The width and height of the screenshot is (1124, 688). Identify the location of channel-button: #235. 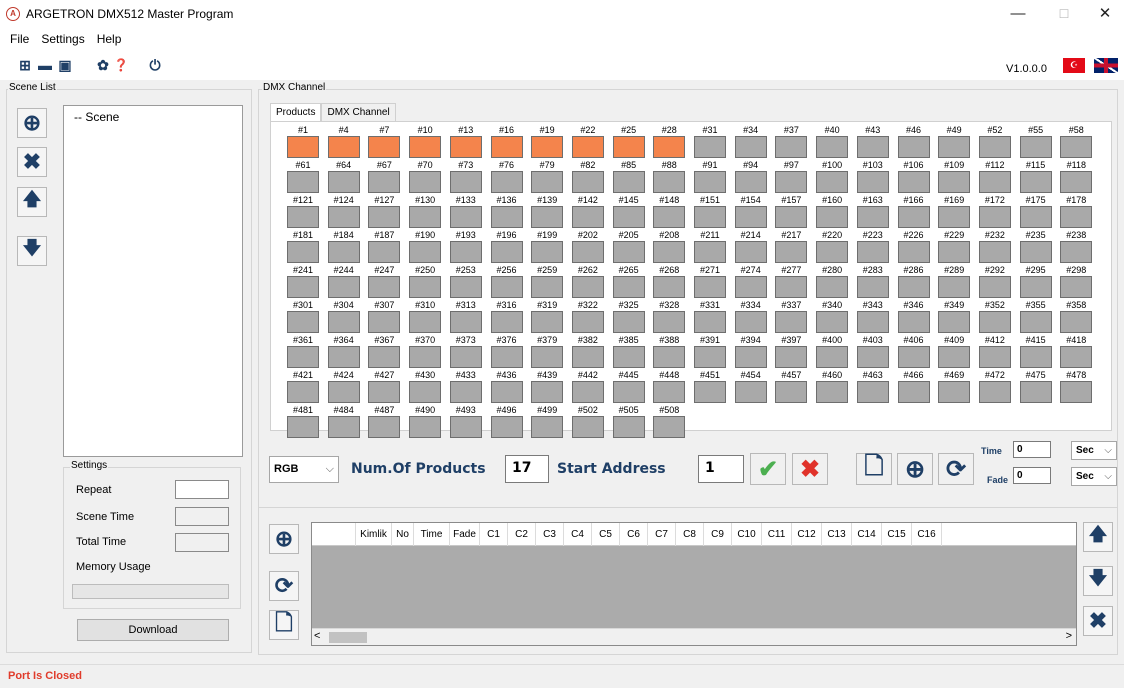
(1035, 247).